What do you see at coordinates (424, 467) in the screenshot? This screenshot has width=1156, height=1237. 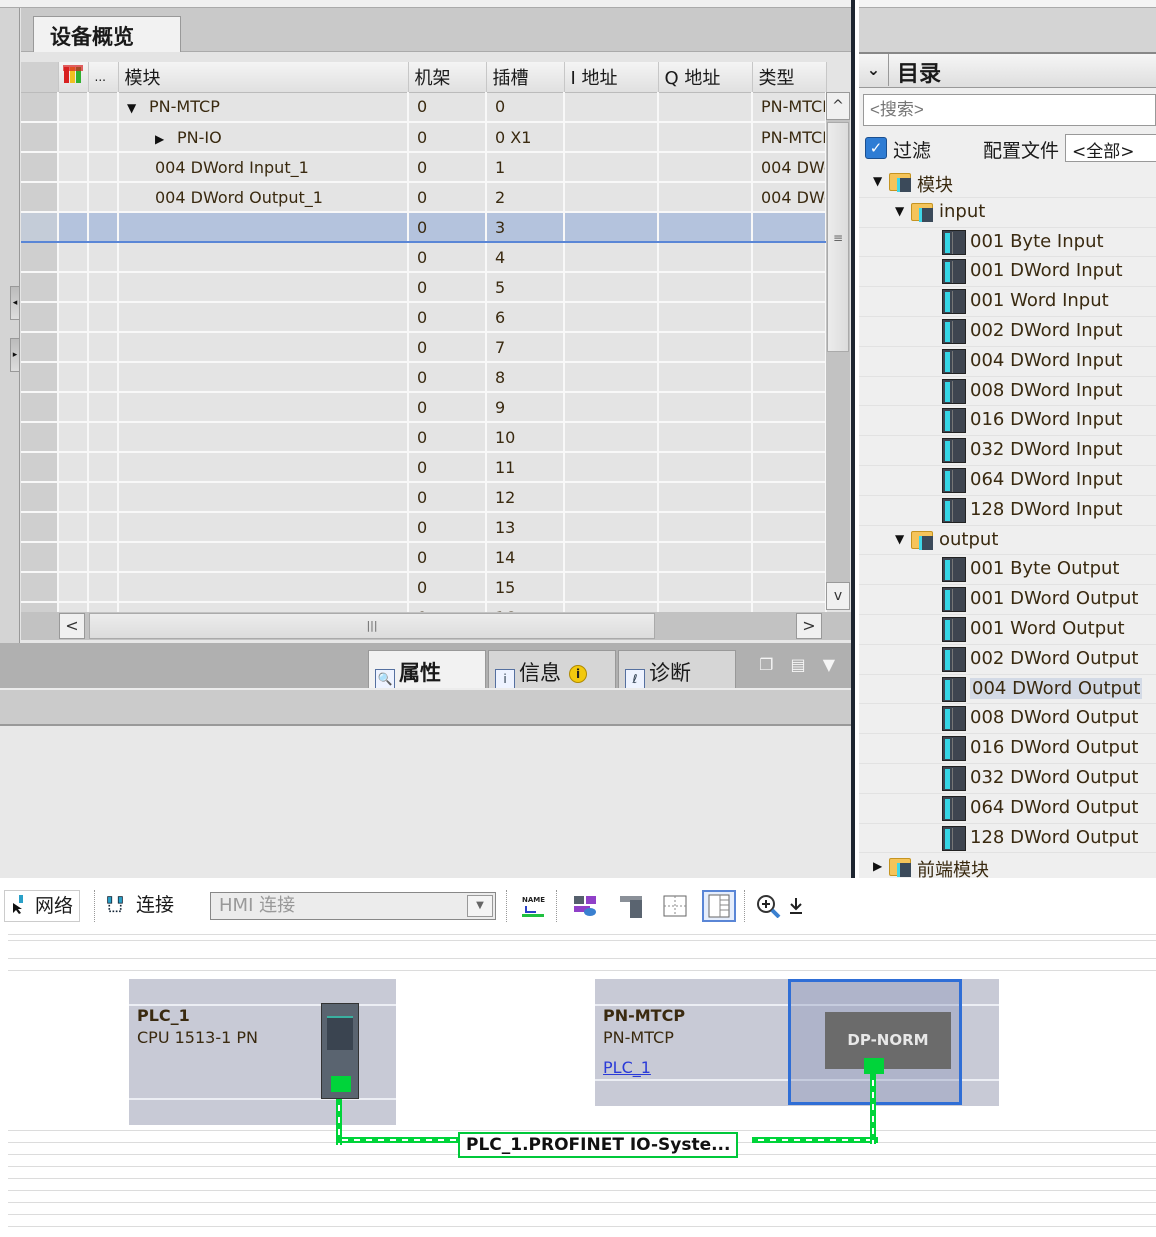 I see `table-row: 0 11` at bounding box center [424, 467].